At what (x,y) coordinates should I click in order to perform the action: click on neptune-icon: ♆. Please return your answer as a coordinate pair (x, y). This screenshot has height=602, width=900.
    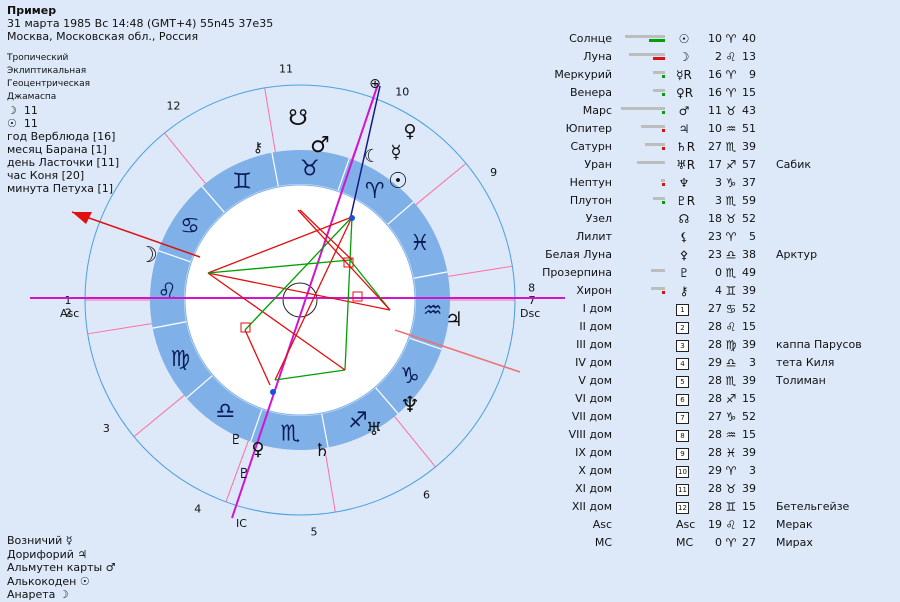
    Looking at the image, I should click on (410, 405).